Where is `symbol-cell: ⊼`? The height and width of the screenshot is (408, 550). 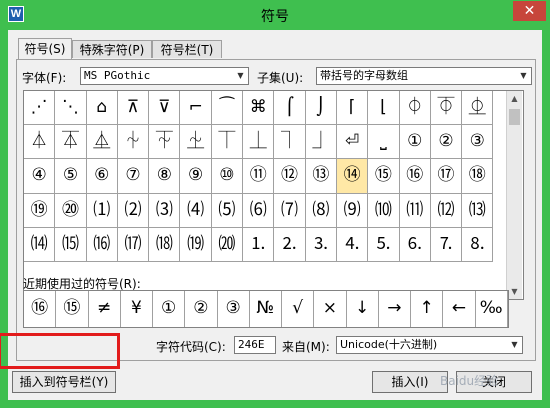
symbol-cell: ⊼ is located at coordinates (133, 108).